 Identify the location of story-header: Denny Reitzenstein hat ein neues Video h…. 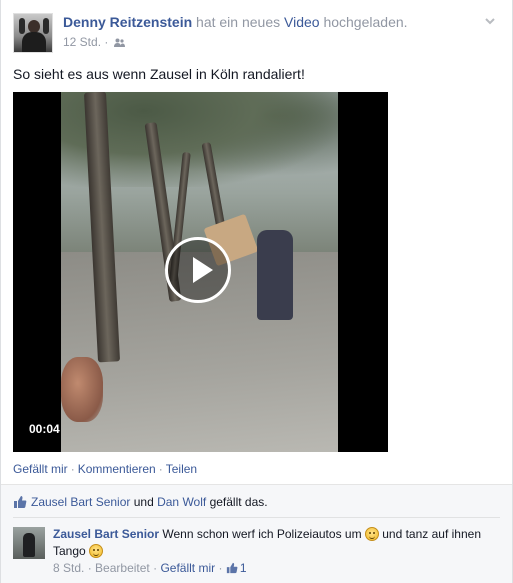
(256, 32).